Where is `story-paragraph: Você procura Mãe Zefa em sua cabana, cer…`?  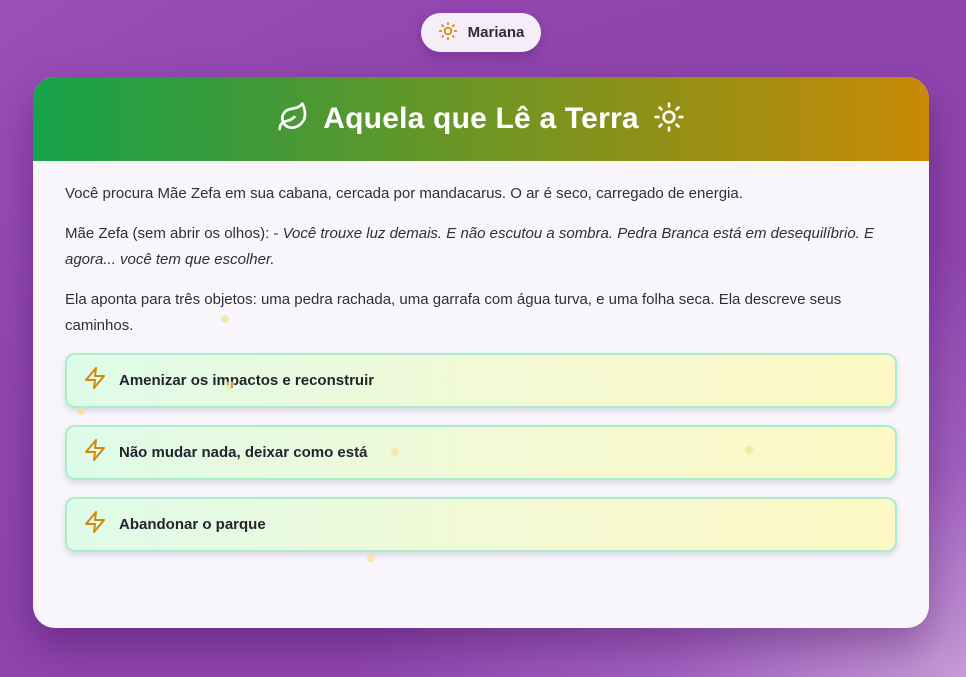
story-paragraph: Você procura Mãe Zefa em sua cabana, cer… is located at coordinates (404, 193).